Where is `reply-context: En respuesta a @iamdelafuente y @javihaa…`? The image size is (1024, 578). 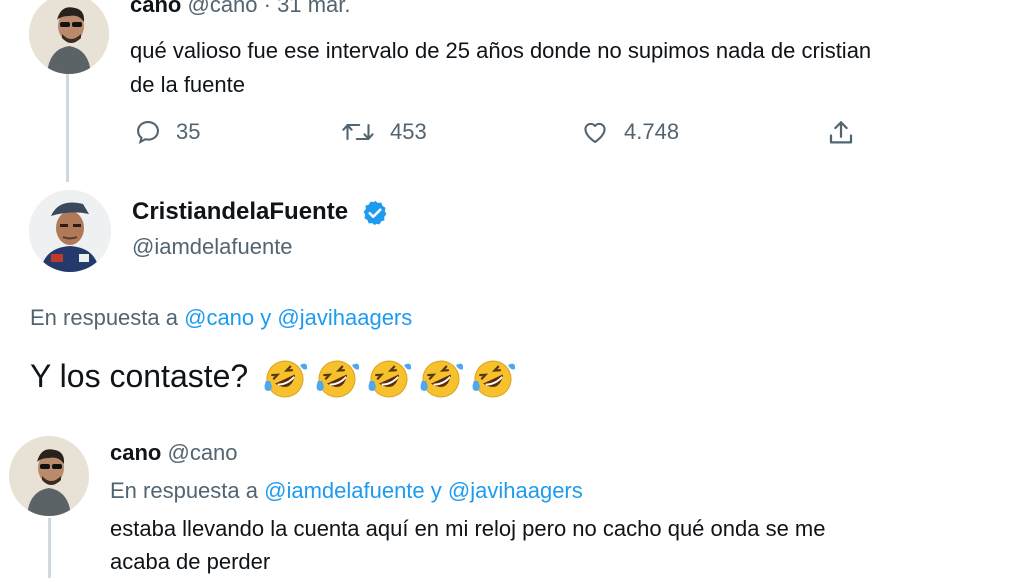 reply-context: En respuesta a @iamdelafuente y @javihaa… is located at coordinates (346, 491).